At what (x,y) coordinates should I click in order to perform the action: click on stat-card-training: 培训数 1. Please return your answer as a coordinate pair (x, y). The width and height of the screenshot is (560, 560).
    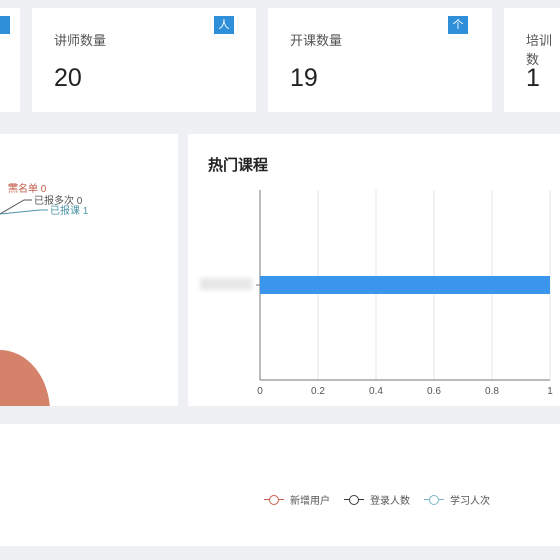
    Looking at the image, I should click on (532, 60).